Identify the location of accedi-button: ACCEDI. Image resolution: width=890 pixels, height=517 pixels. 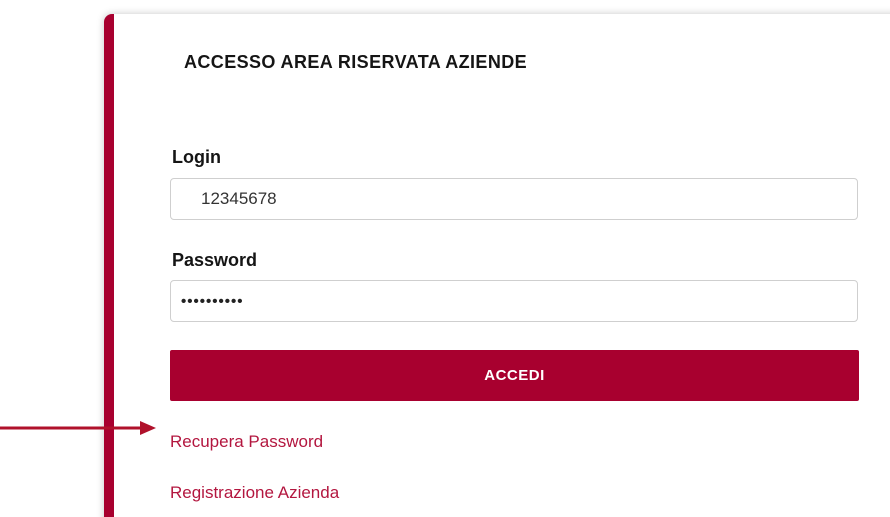
(514, 375).